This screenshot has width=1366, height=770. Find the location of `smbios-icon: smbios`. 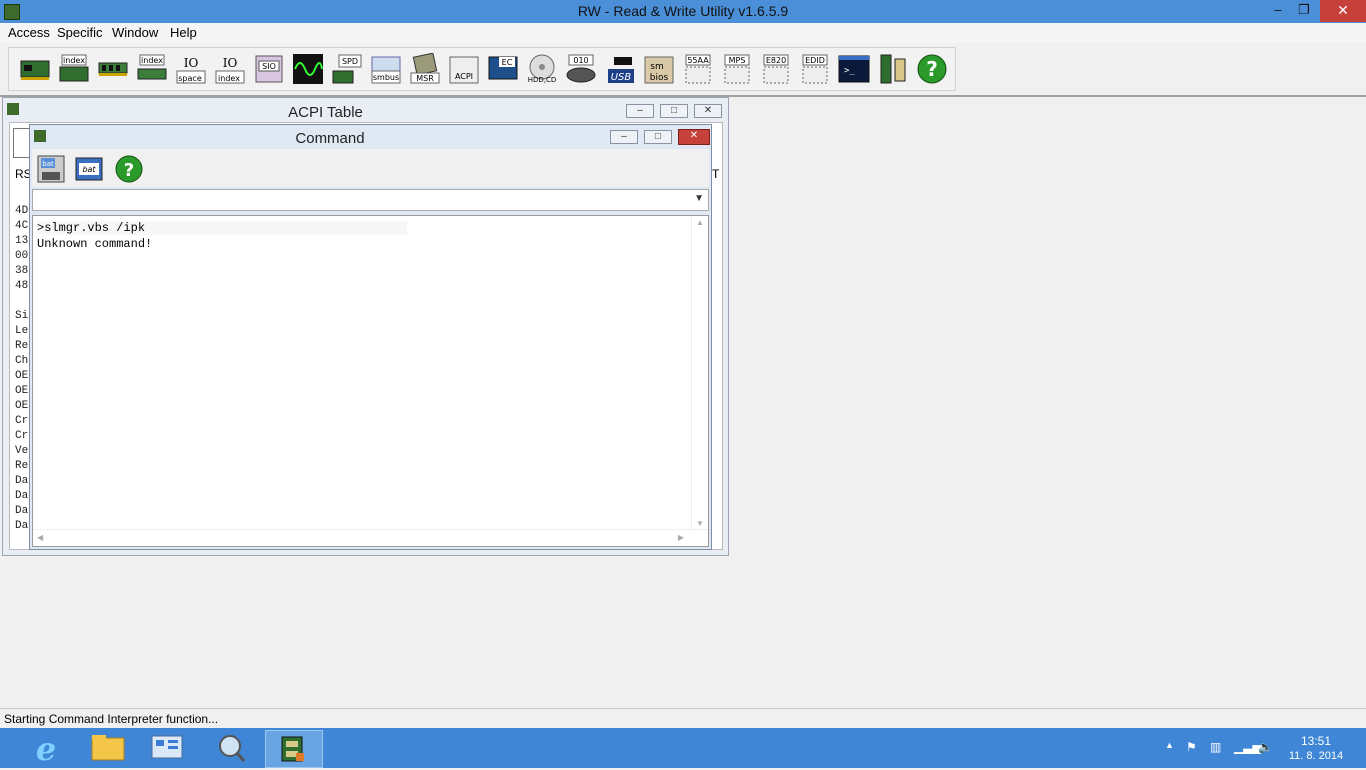

smbios-icon: smbios is located at coordinates (659, 69).